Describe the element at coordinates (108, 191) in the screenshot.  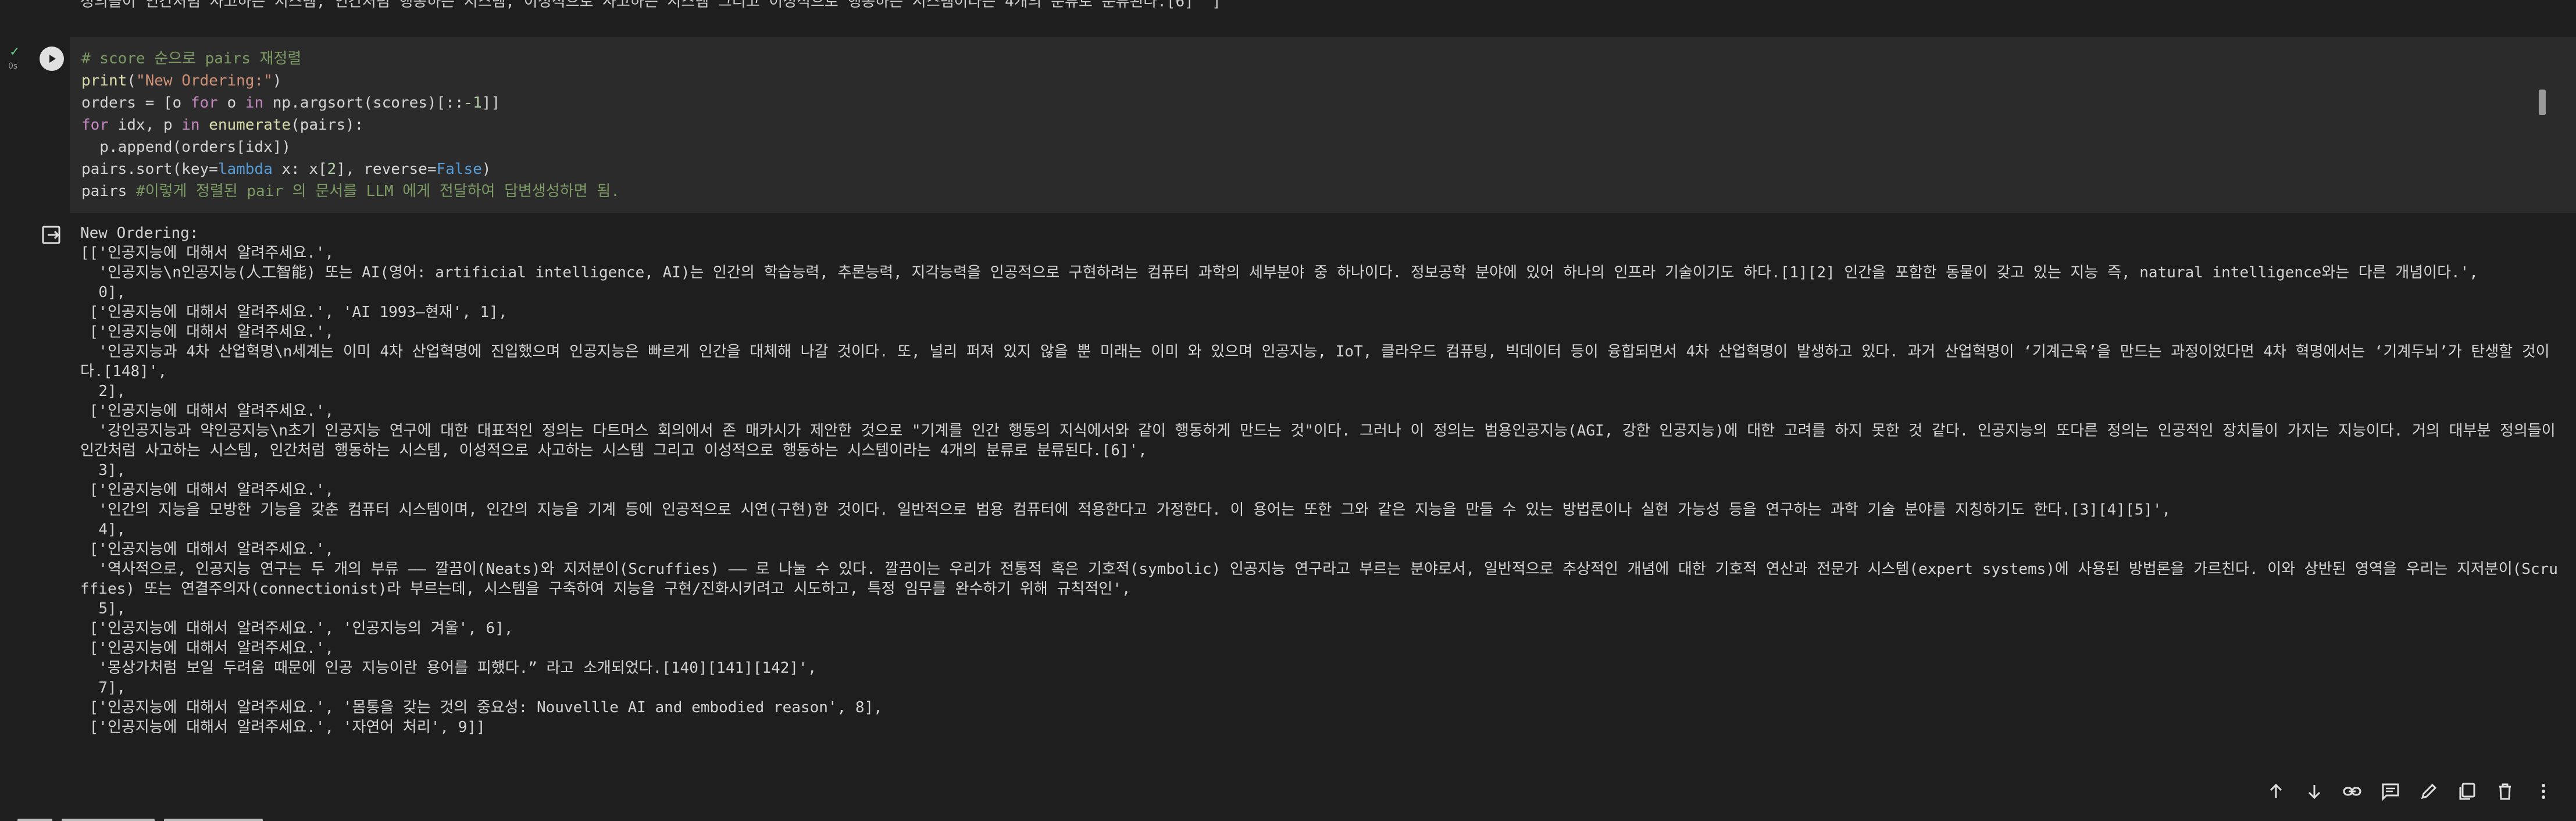
I see `code-token: pairs` at that location.